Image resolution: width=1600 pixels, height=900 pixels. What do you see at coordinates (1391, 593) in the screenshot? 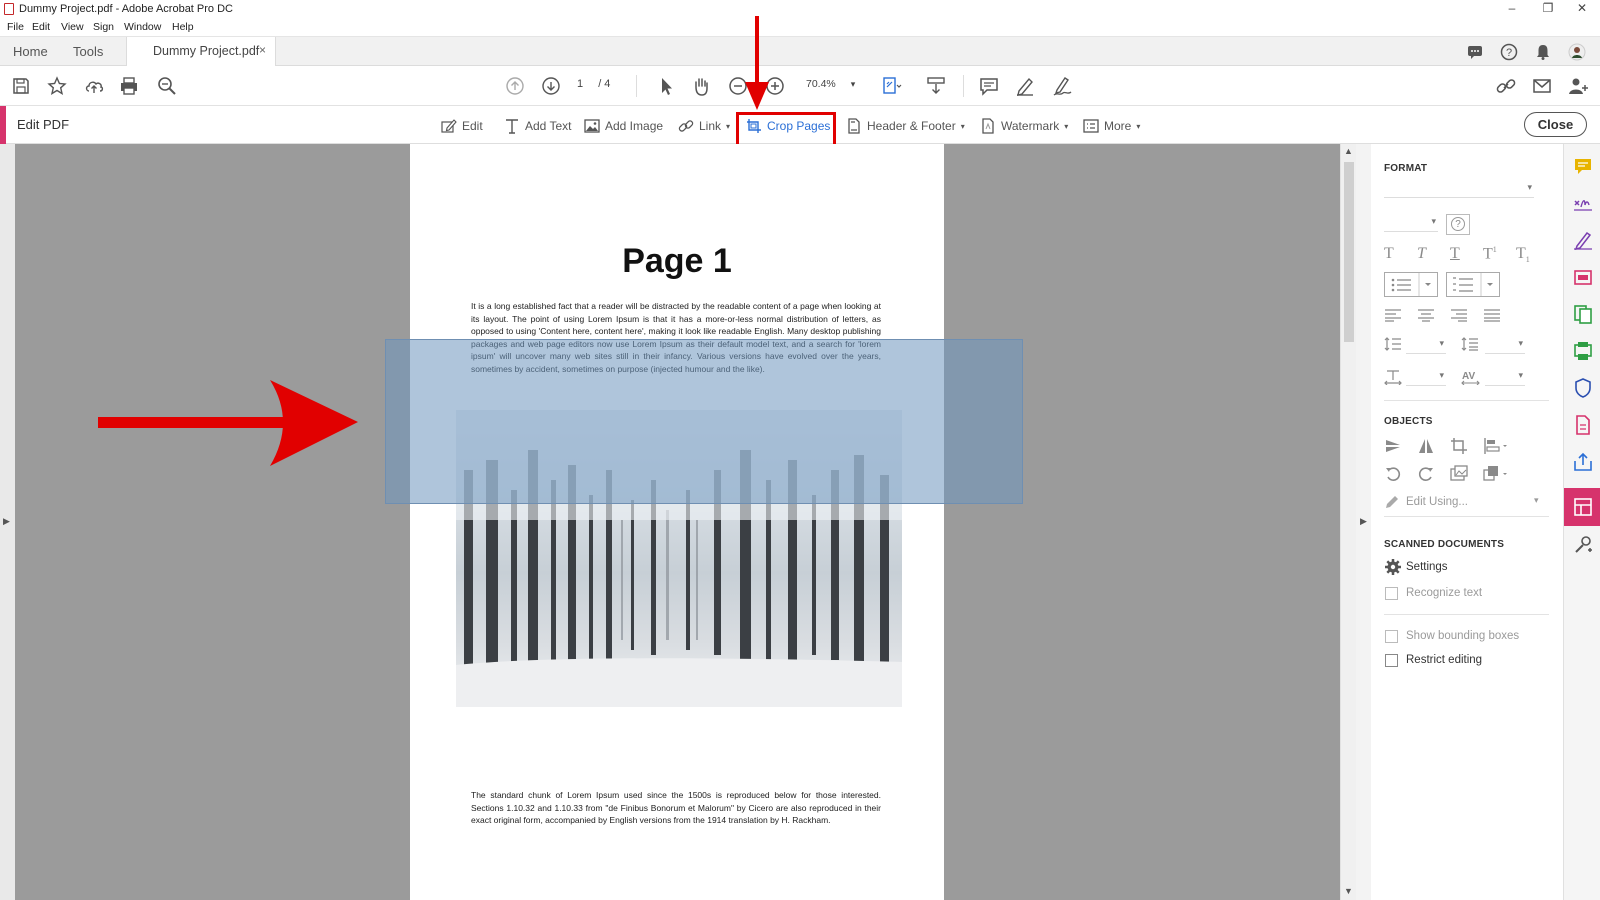
I see `recognize-text-checkbox` at bounding box center [1391, 593].